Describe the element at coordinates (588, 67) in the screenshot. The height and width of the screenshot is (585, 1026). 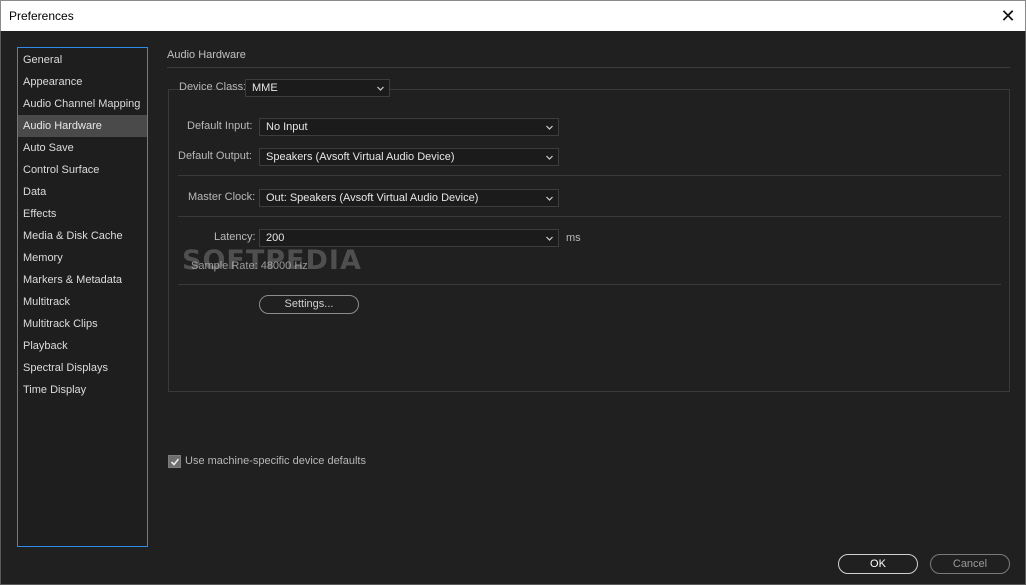
I see `section-divider` at that location.